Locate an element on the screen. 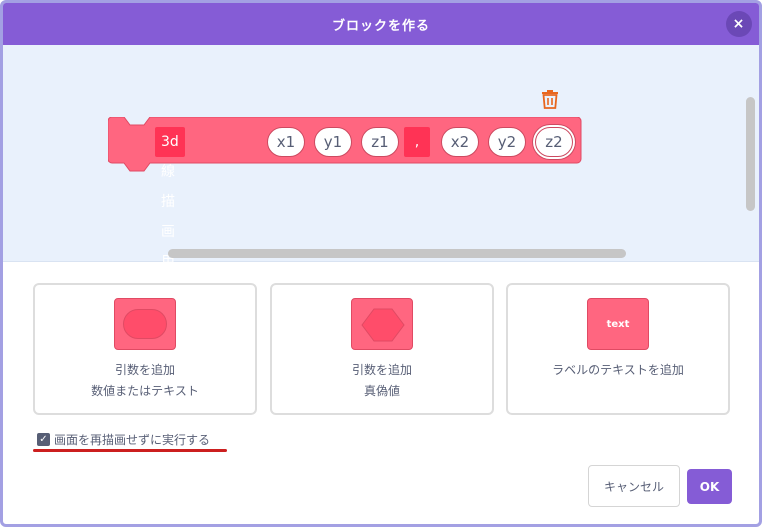  boolean-arg-icon is located at coordinates (382, 324).